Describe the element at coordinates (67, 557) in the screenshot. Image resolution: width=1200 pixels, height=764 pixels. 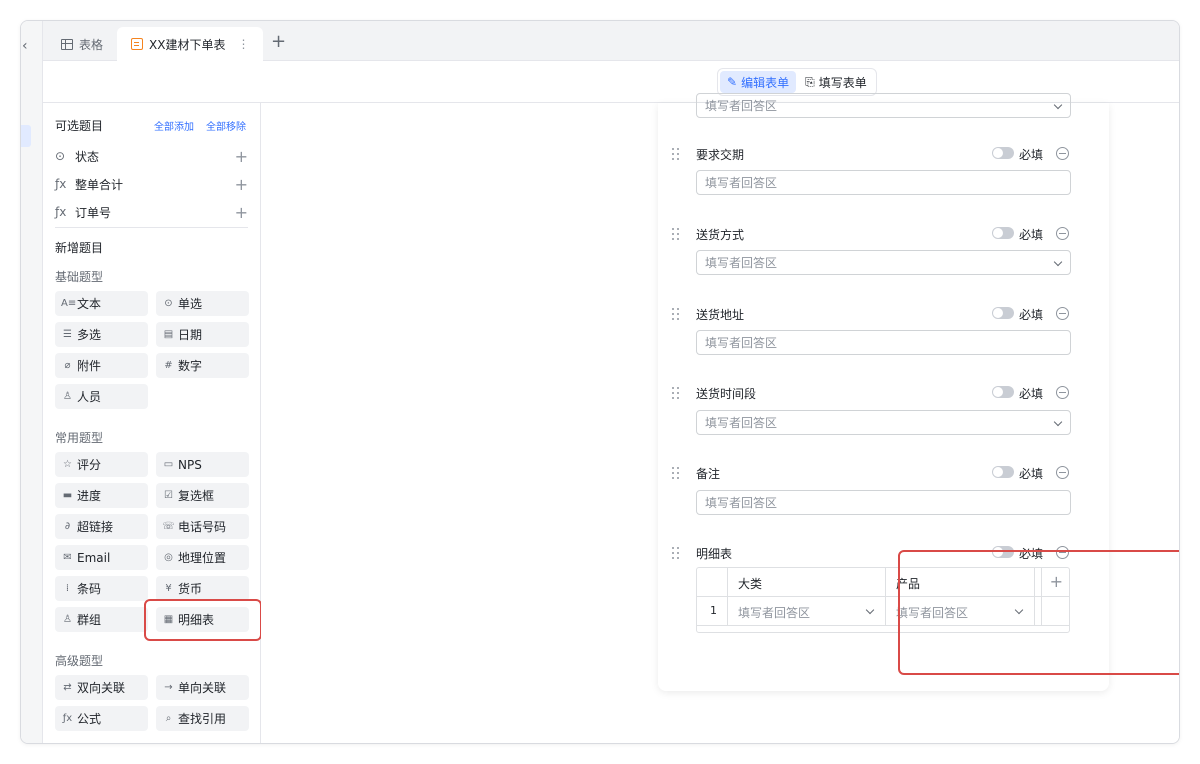
I see `mail-icon: ✉` at that location.